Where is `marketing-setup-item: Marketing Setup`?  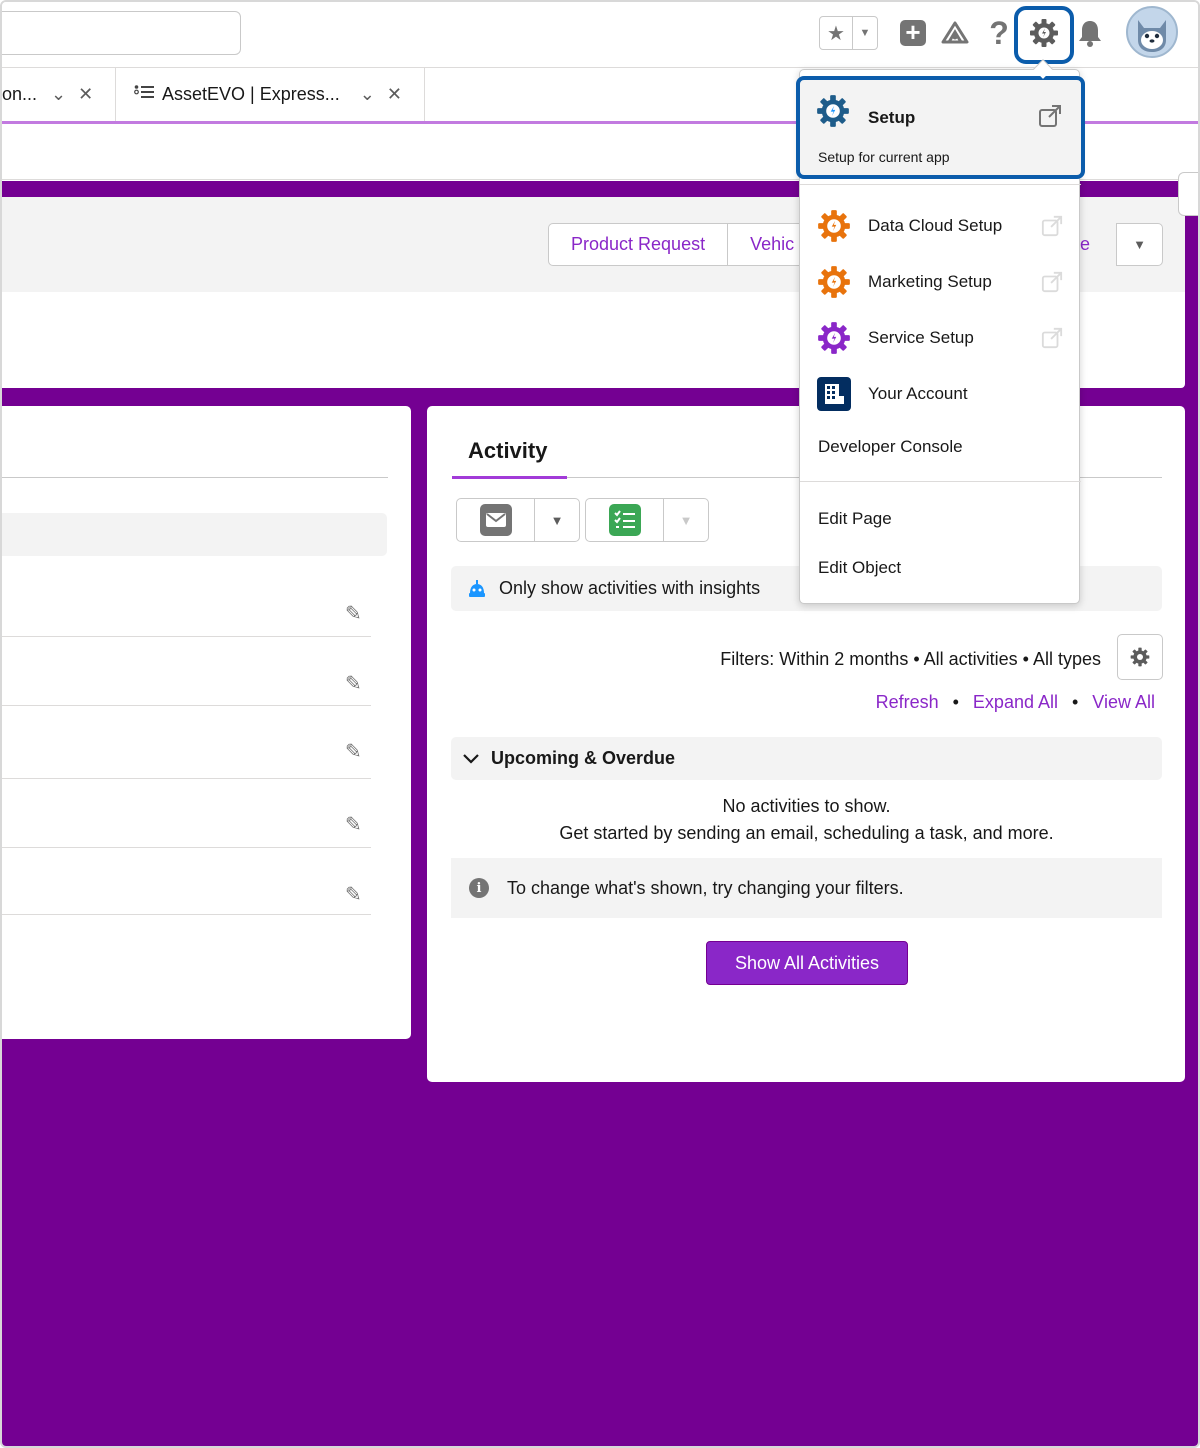 marketing-setup-item: Marketing Setup is located at coordinates (940, 282).